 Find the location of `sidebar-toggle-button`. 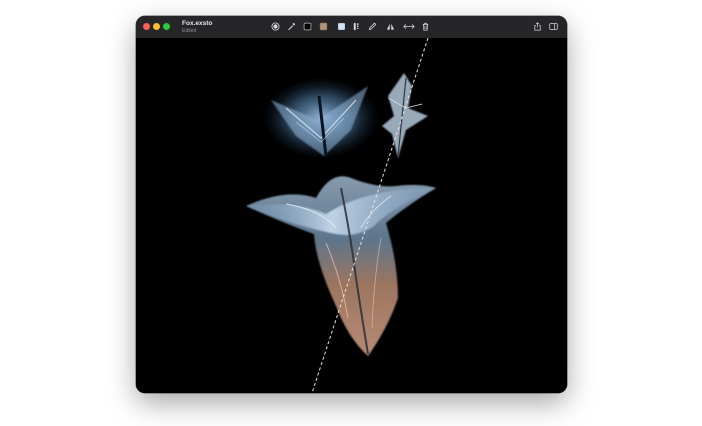

sidebar-toggle-button is located at coordinates (553, 26).